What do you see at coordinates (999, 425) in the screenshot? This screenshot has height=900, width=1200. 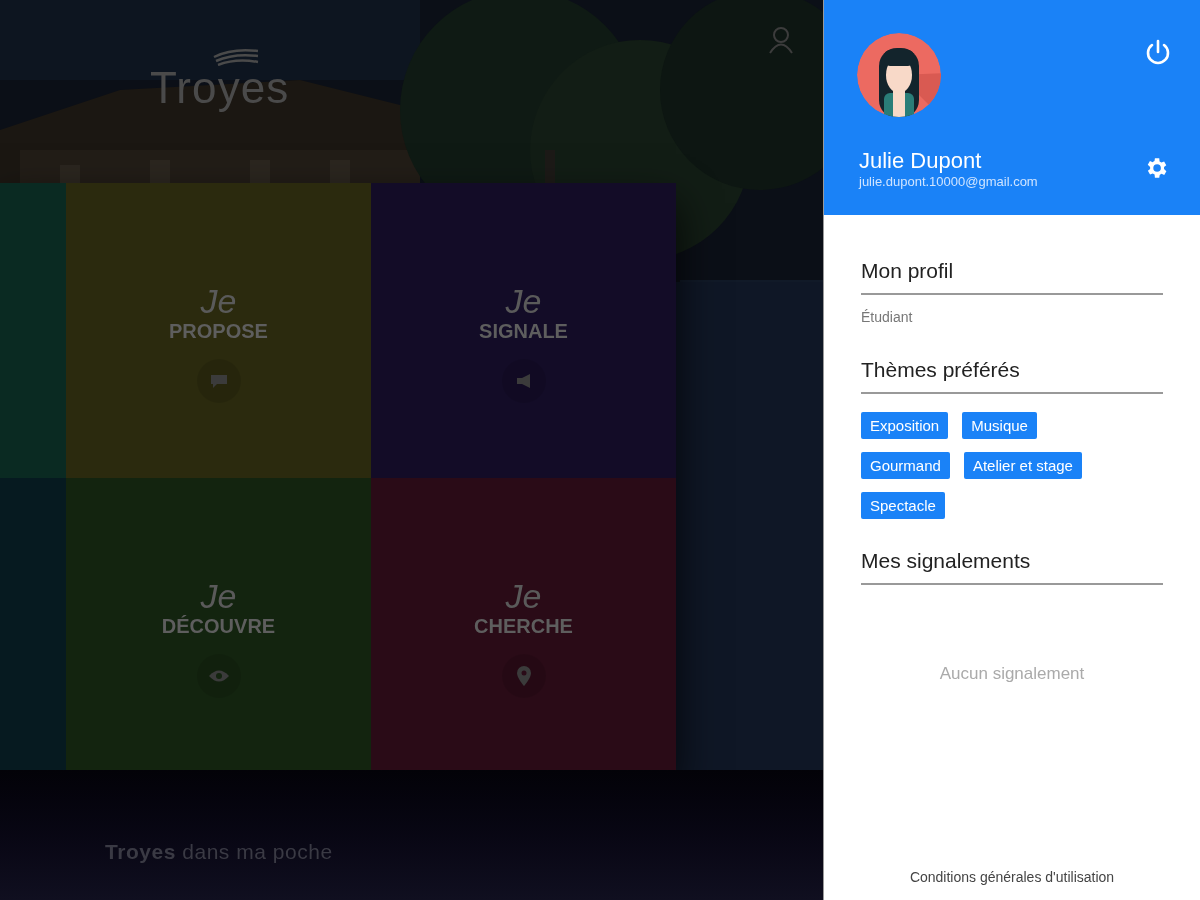 I see `theme-tag: Musique` at bounding box center [999, 425].